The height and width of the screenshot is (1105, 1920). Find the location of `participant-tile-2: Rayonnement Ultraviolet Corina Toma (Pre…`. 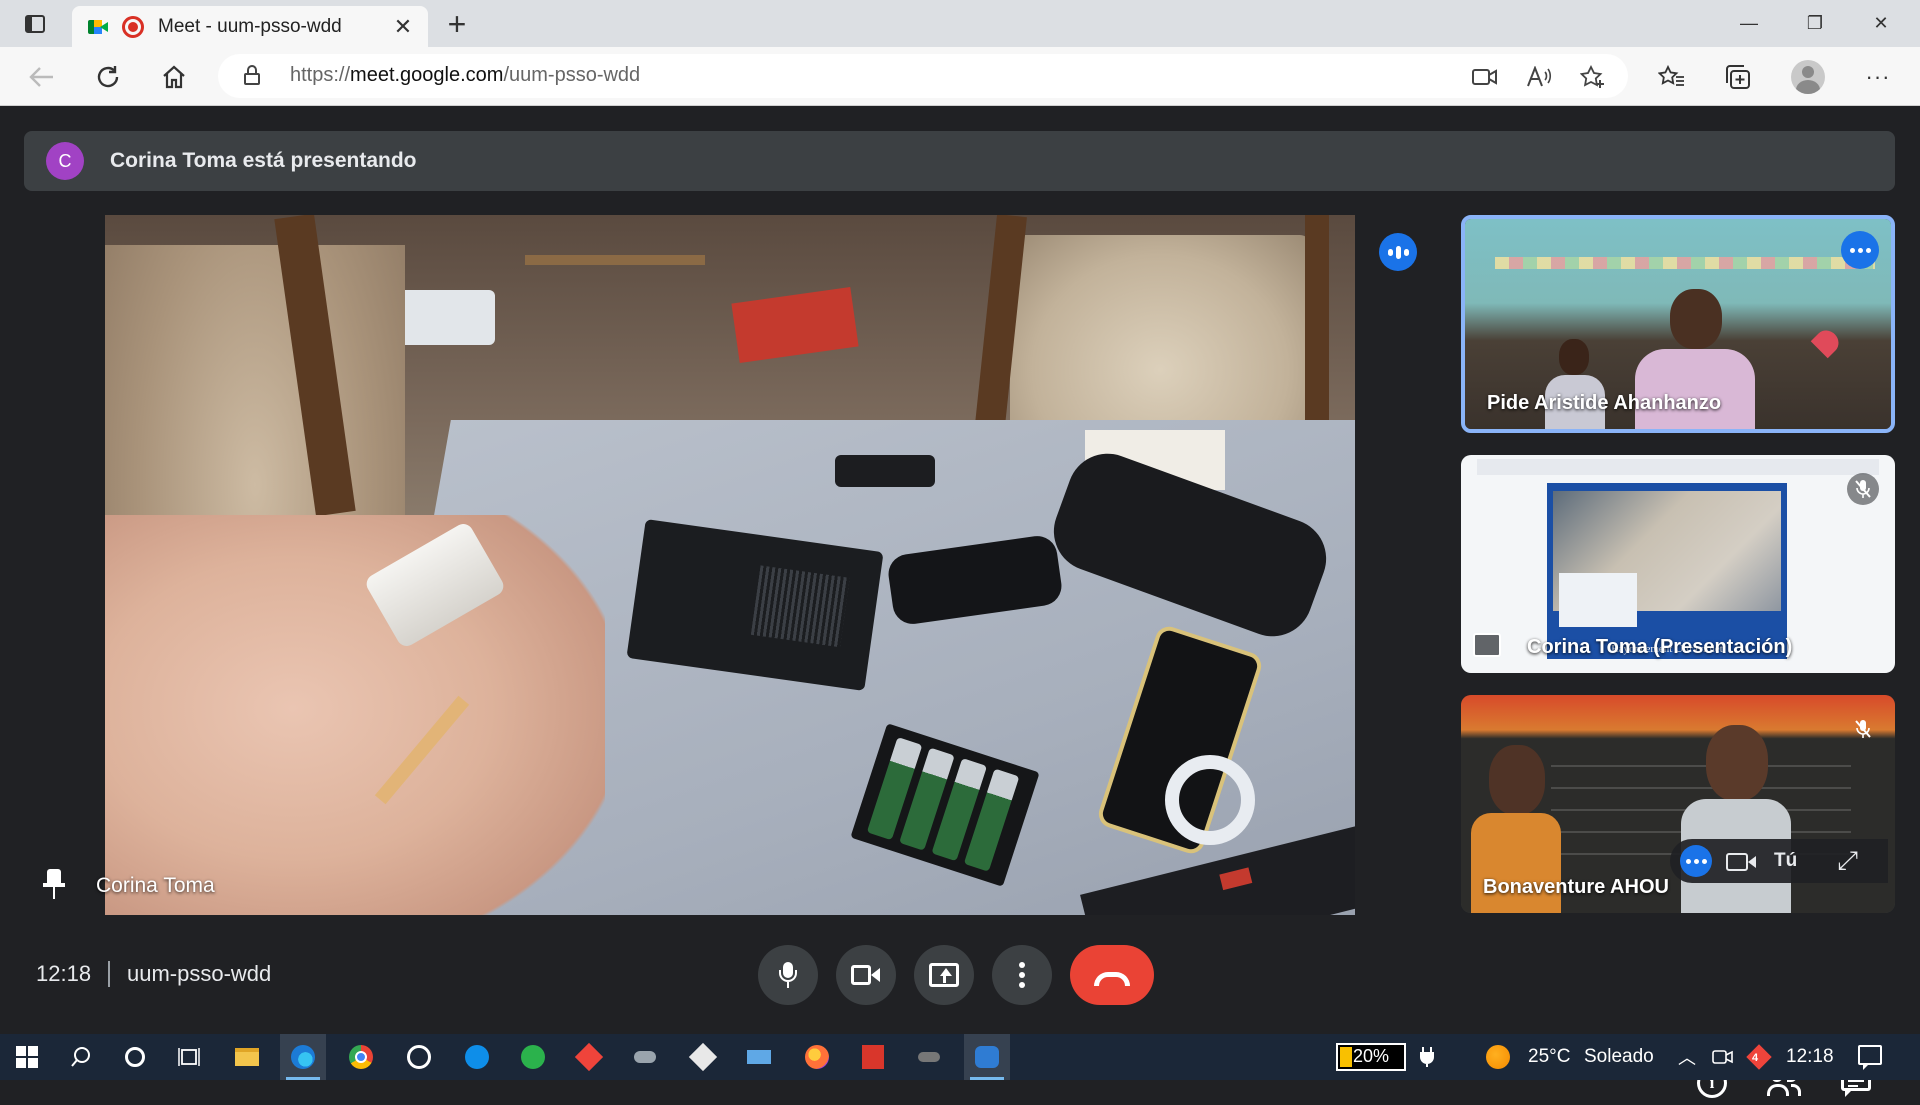

participant-tile-2: Rayonnement Ultraviolet Corina Toma (Pre… is located at coordinates (1678, 564).